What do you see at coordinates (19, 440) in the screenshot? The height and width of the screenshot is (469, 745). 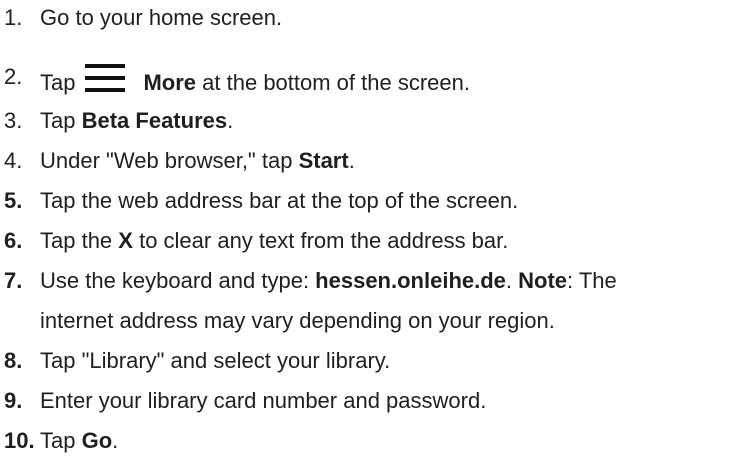 I see `step-number: 10.` at bounding box center [19, 440].